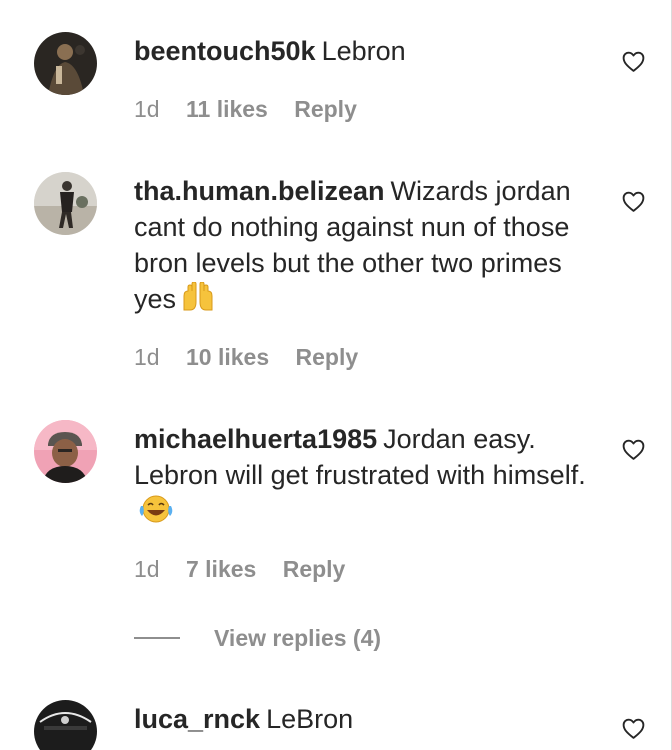  What do you see at coordinates (298, 637) in the screenshot?
I see `view-replies-label: View replies (4)` at bounding box center [298, 637].